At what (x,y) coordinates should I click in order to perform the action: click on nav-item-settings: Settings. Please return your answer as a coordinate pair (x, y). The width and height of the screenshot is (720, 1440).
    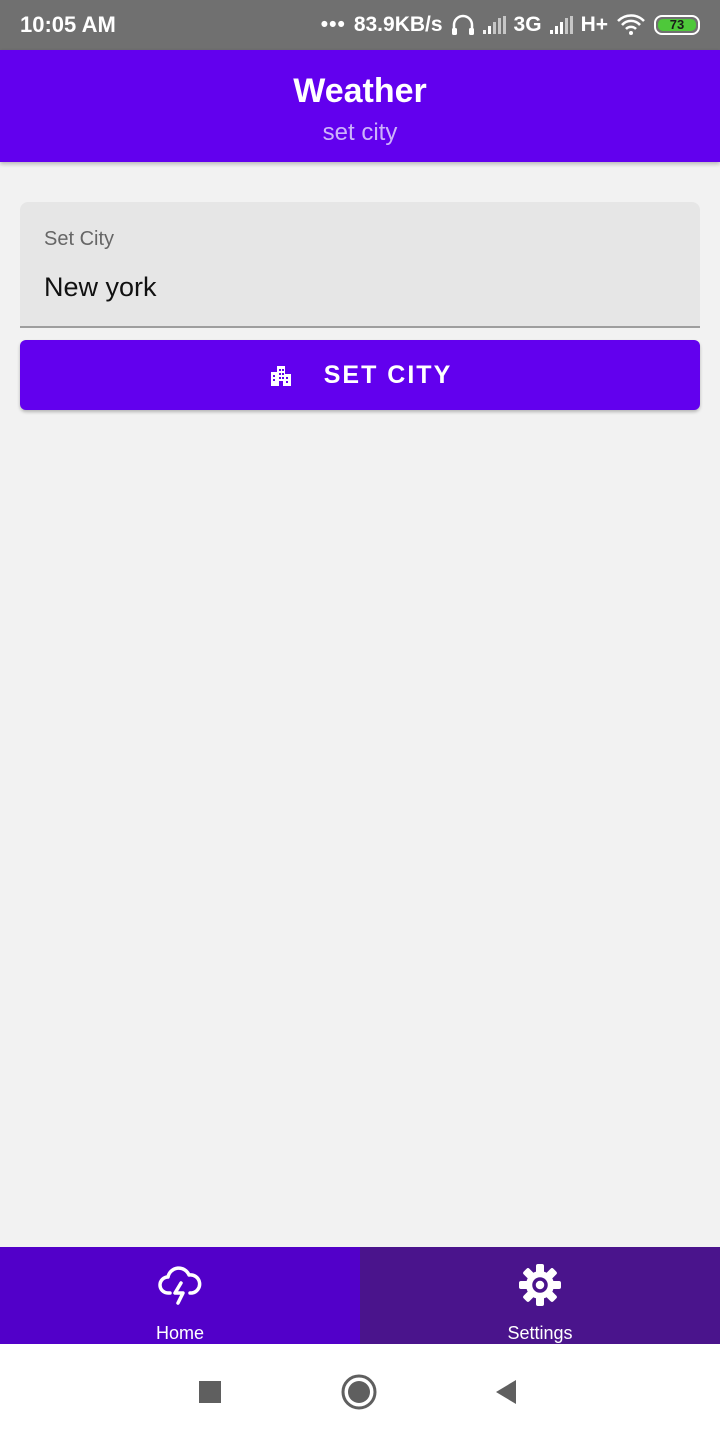
    Looking at the image, I should click on (540, 1295).